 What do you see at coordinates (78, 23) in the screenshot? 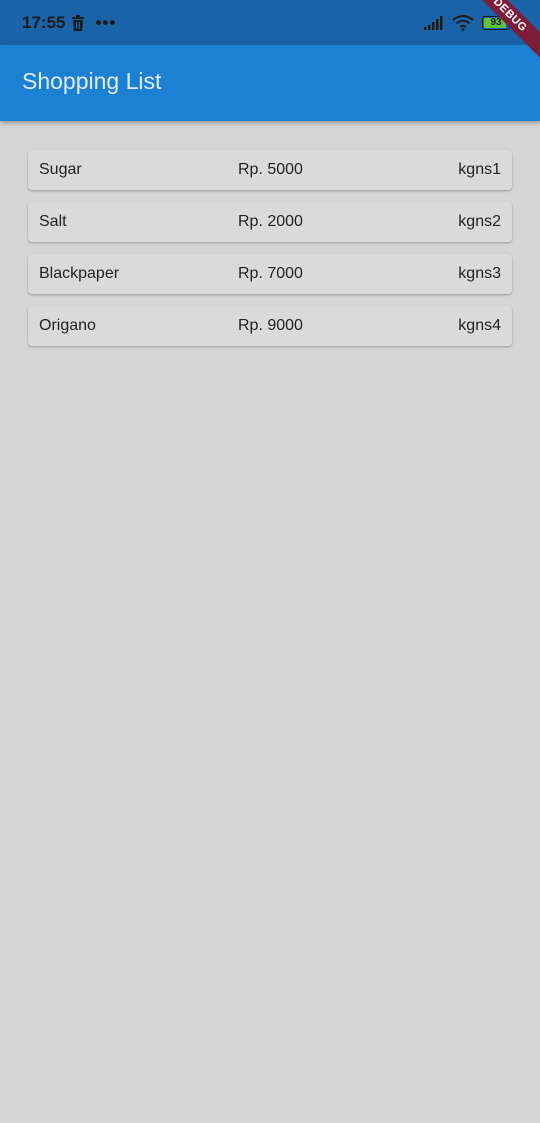
I see `trash-icon` at bounding box center [78, 23].